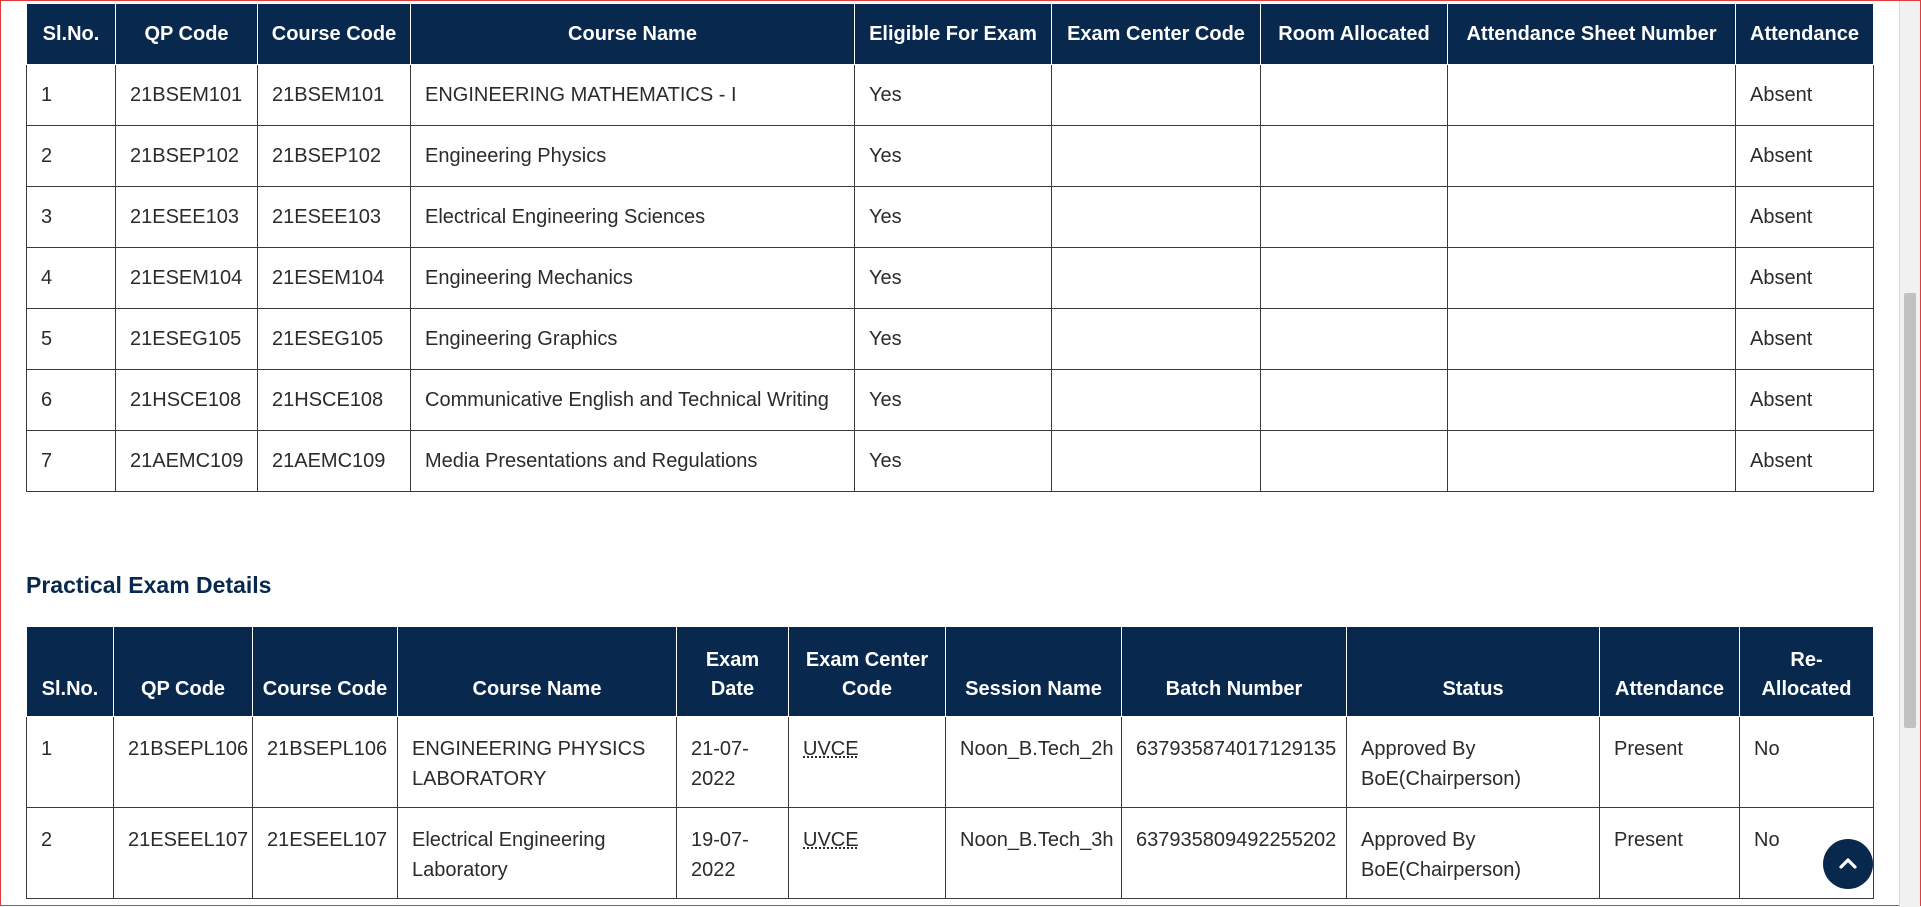 The image size is (1921, 907). I want to click on batch-number-cell: 637935874017129135, so click(1234, 762).